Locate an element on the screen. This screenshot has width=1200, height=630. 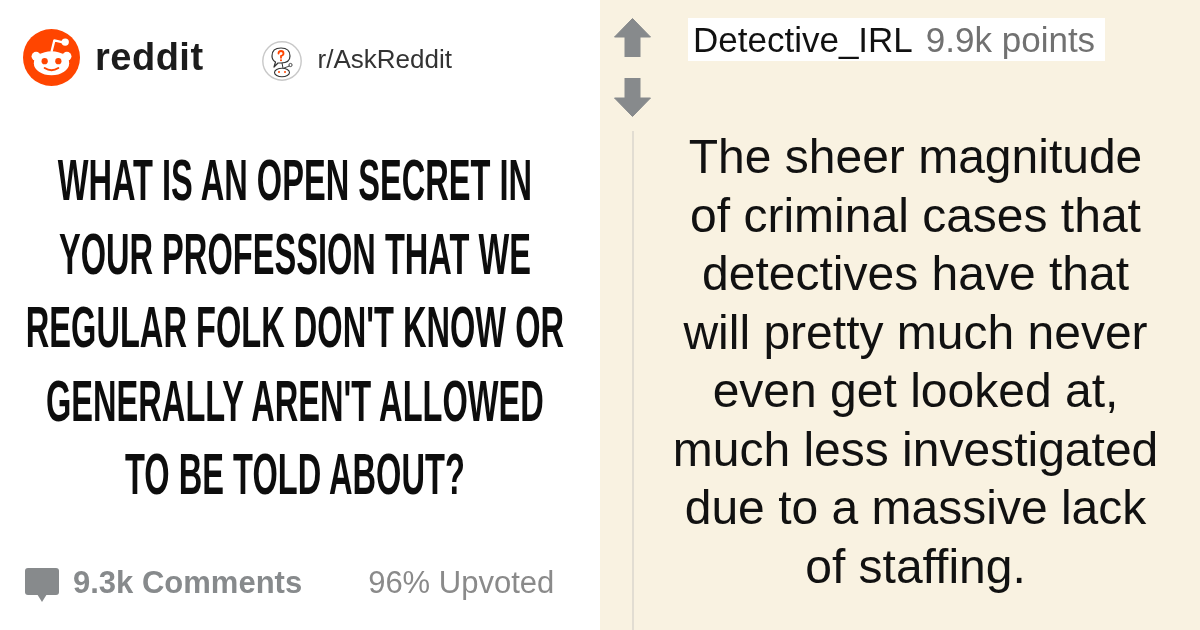
down-arrow-icon is located at coordinates (632, 97).